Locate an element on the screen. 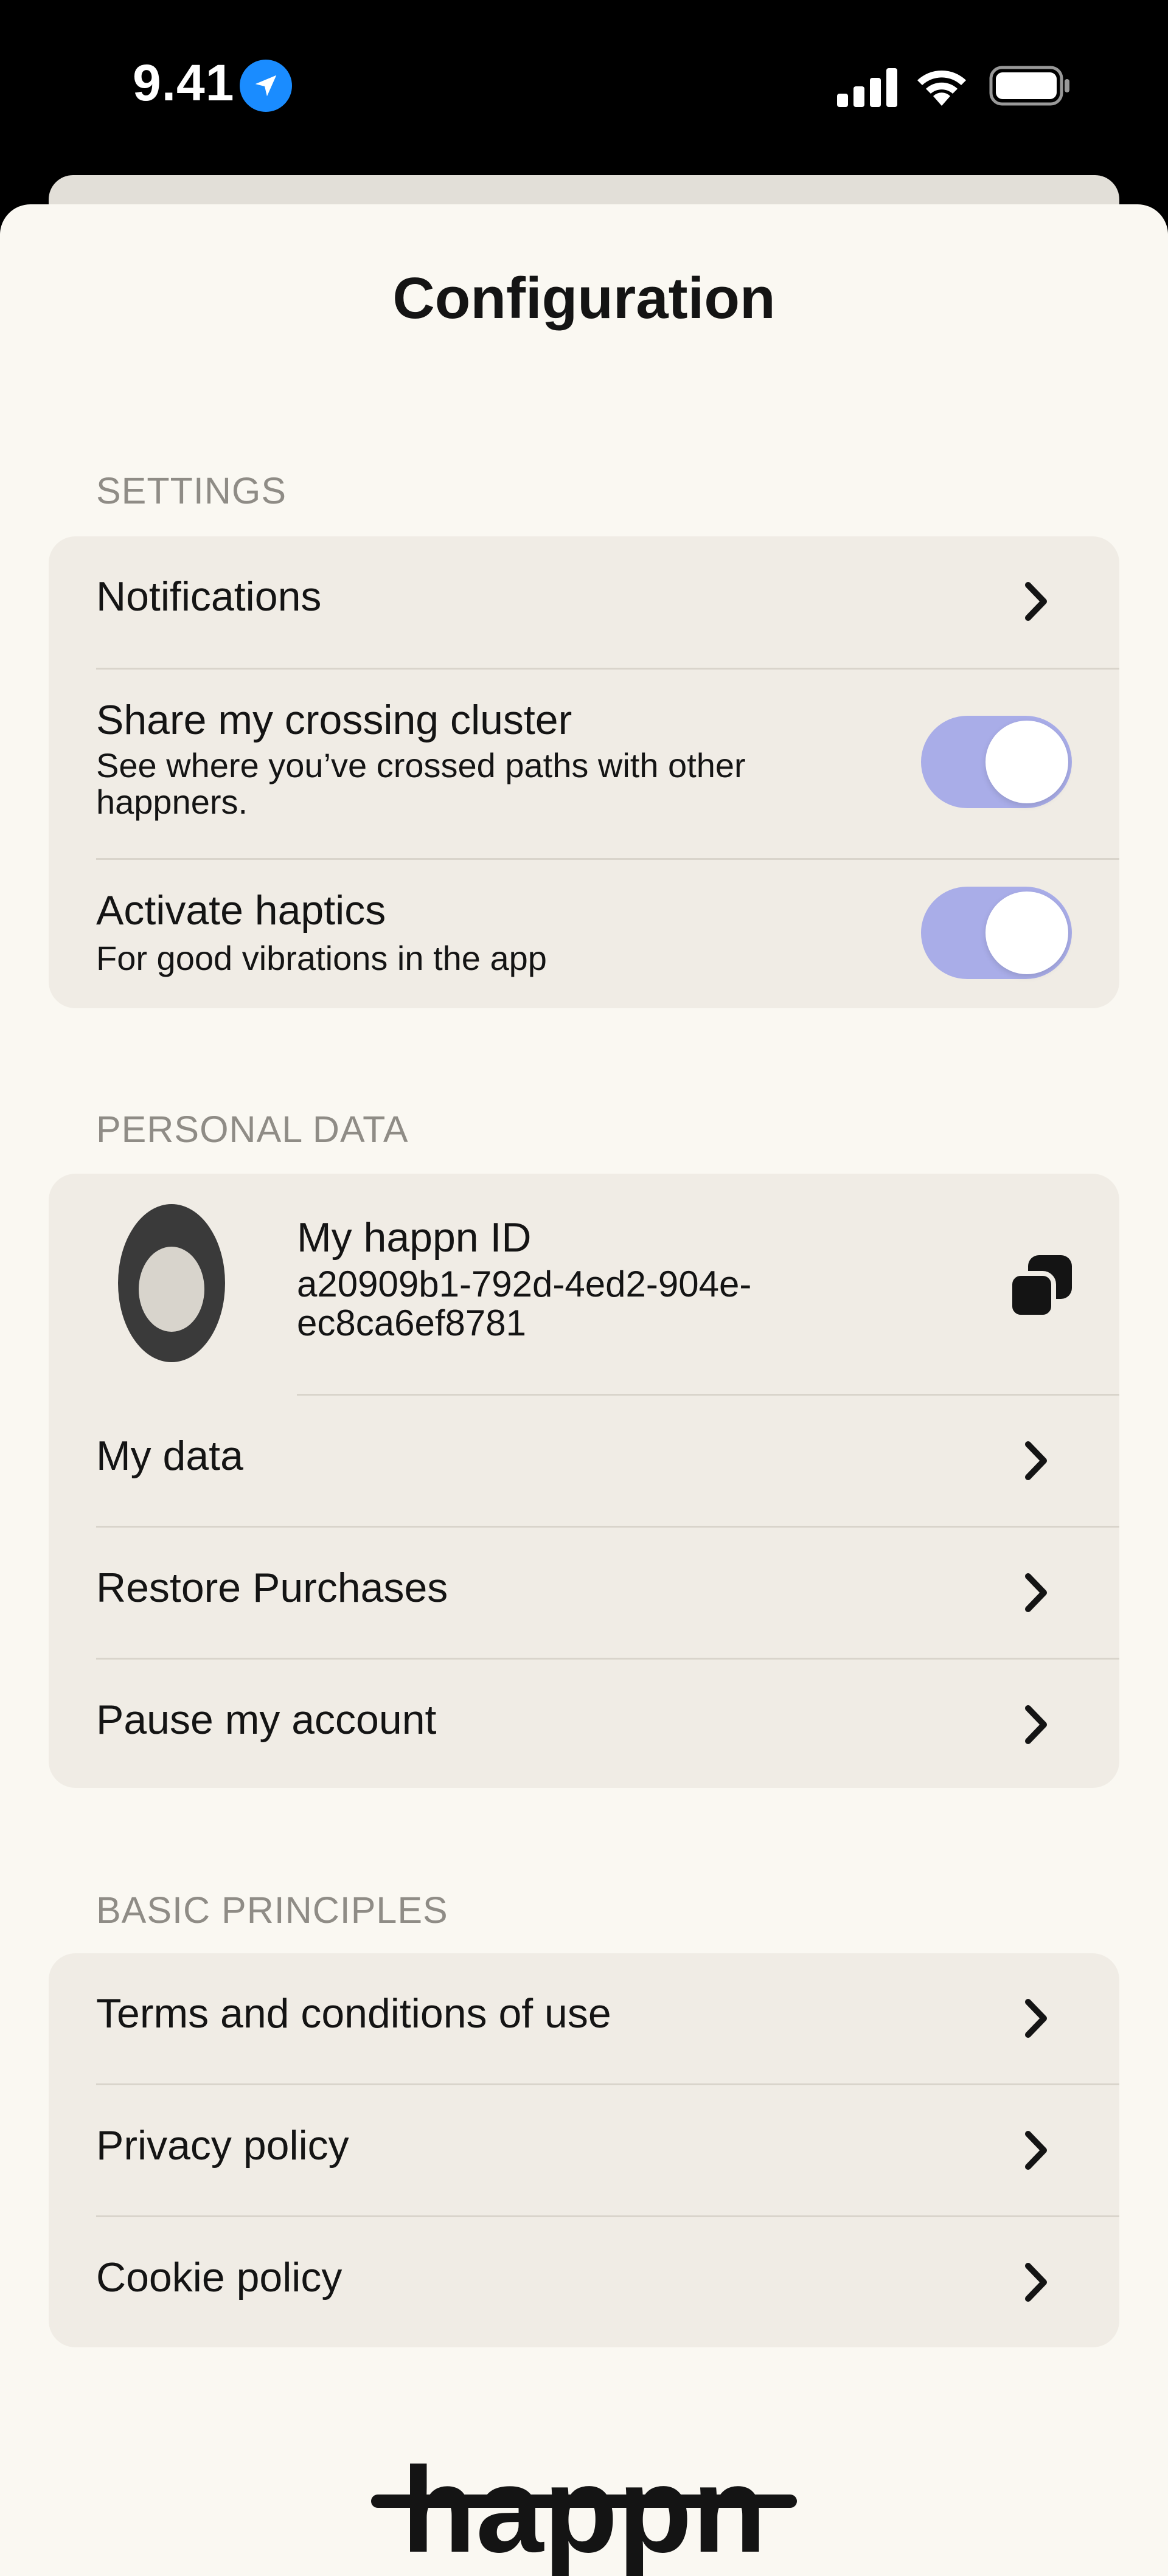 This screenshot has height=2576, width=1168. avatar is located at coordinates (171, 1283).